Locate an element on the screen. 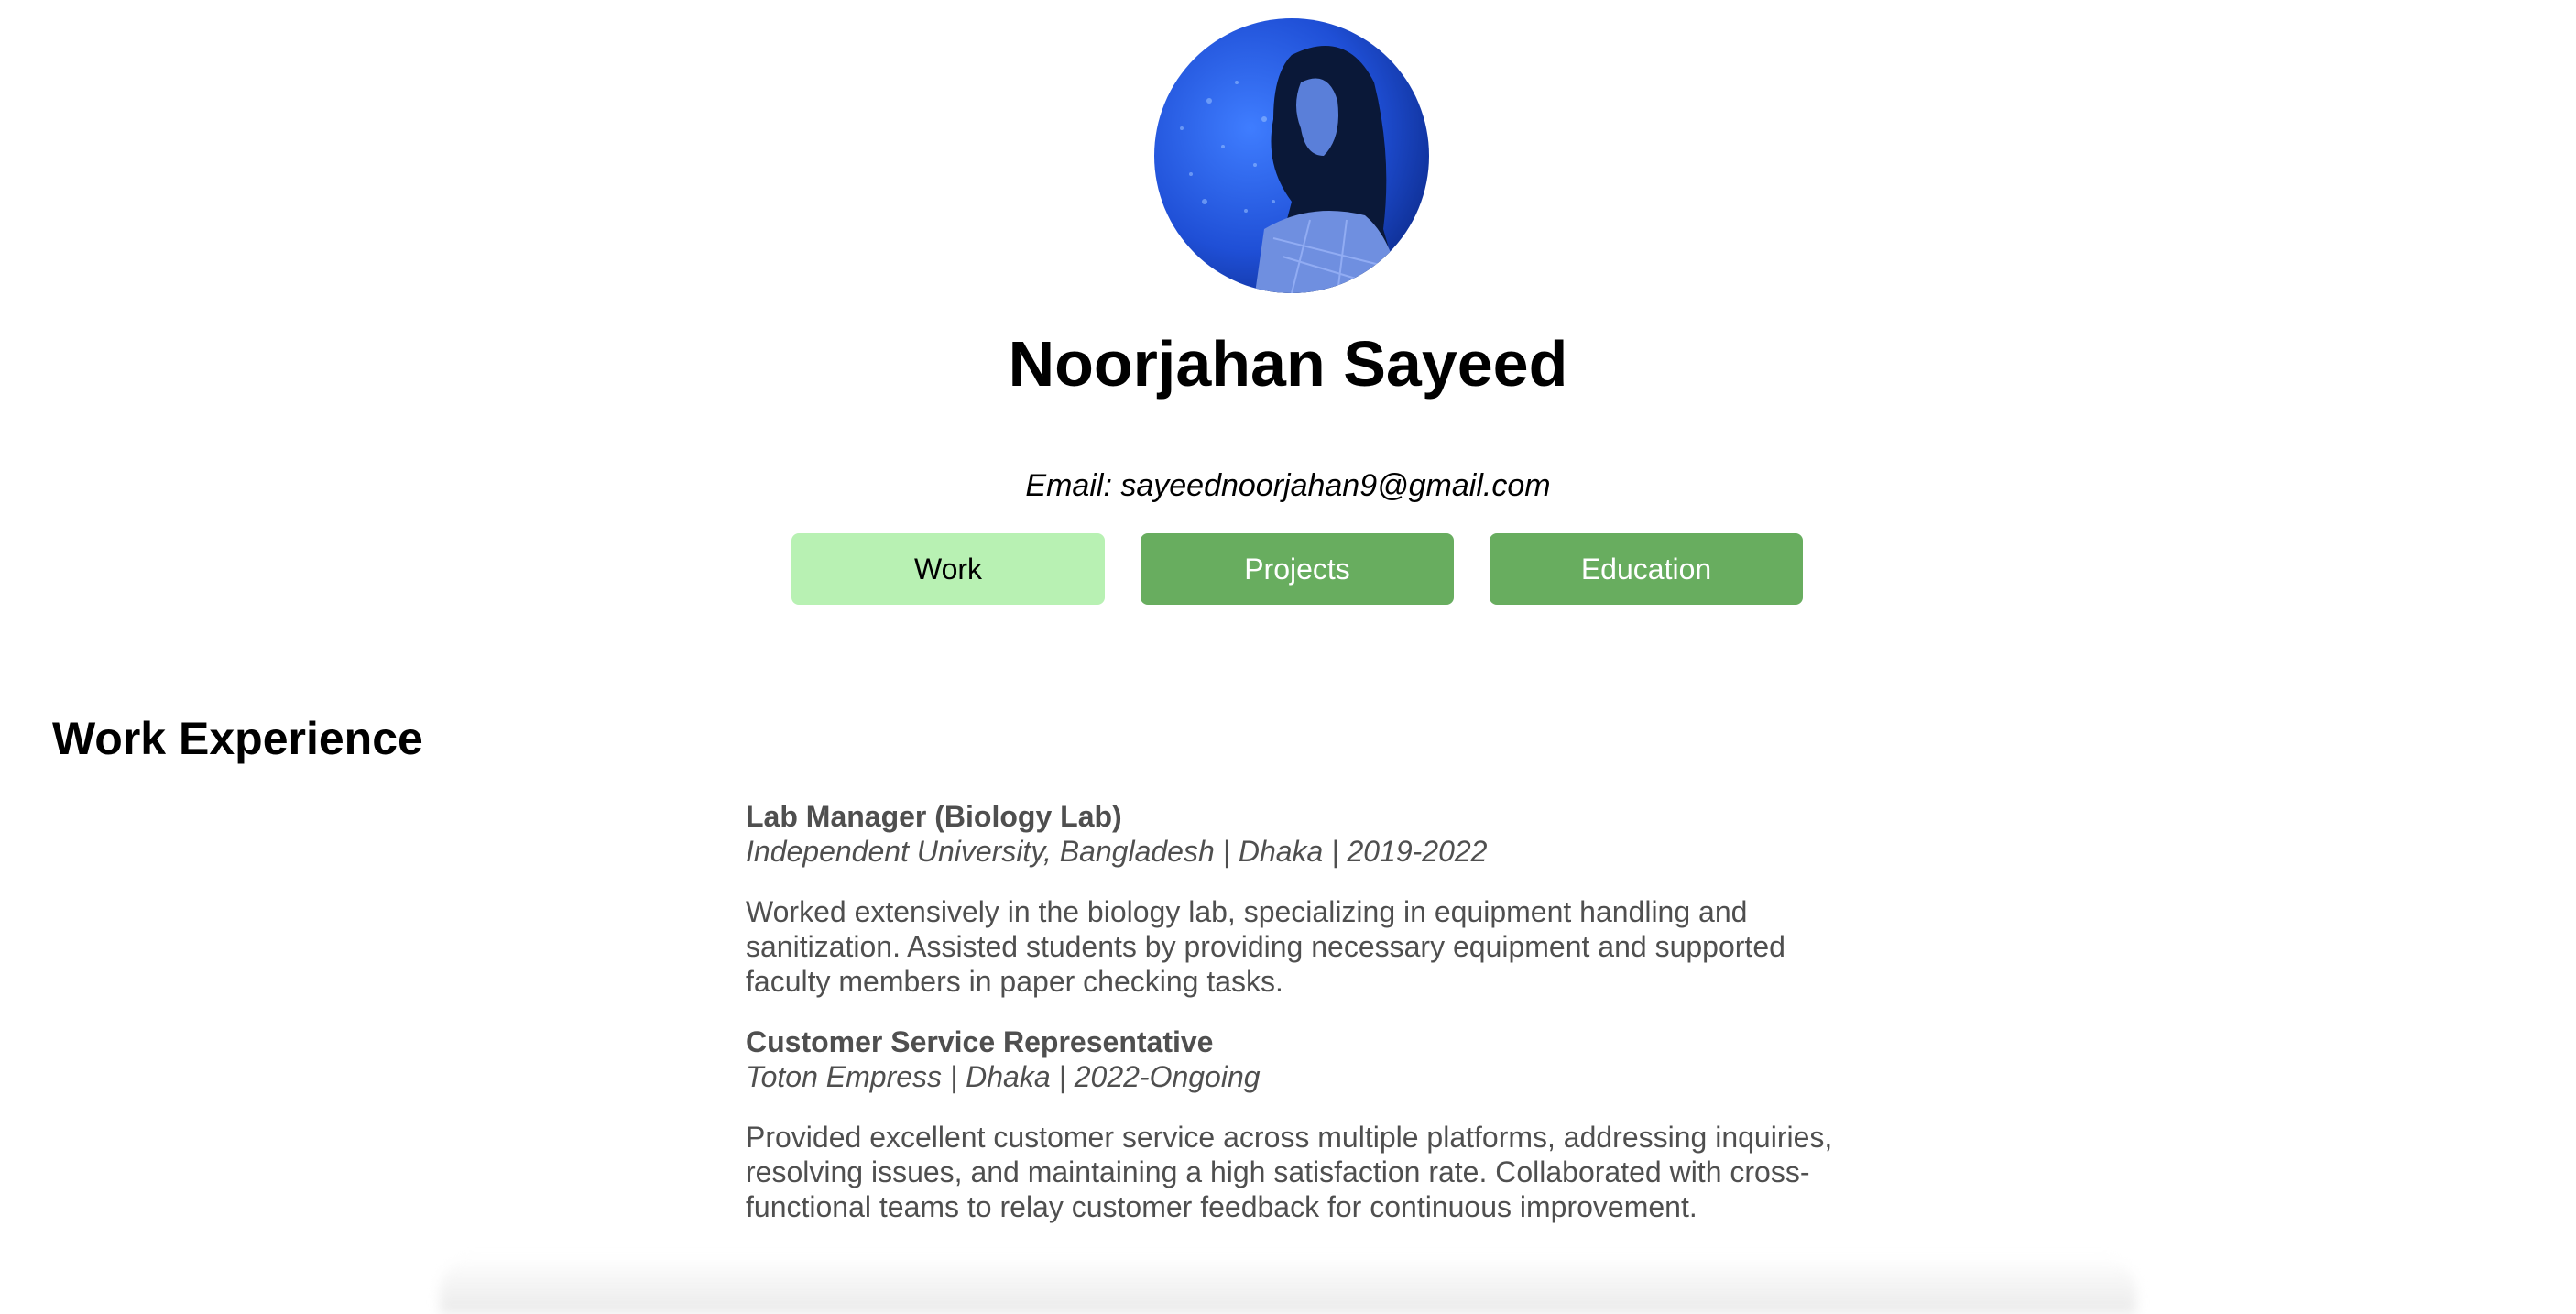  profile-avatar is located at coordinates (1292, 155).